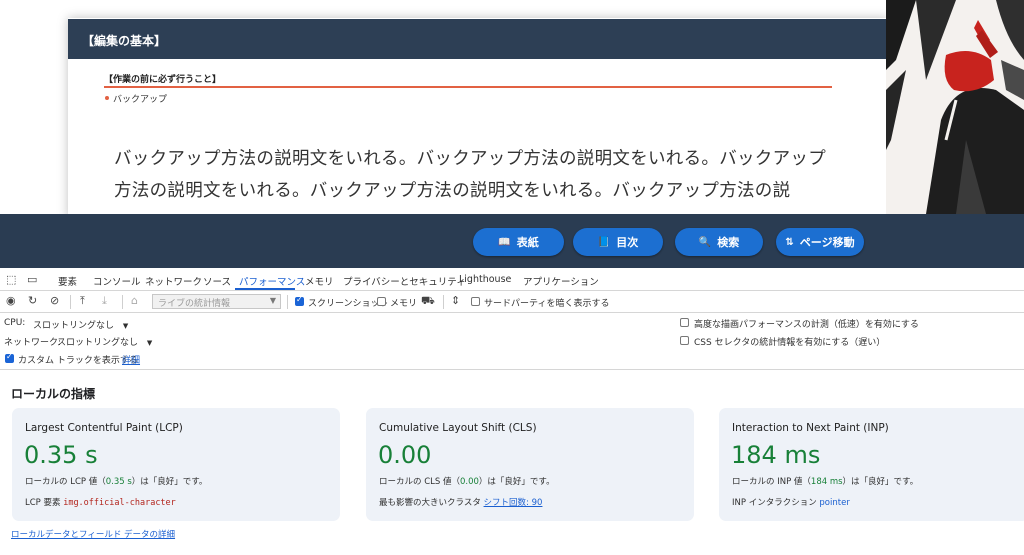 The height and width of the screenshot is (555, 1024). What do you see at coordinates (790, 343) in the screenshot?
I see `css-selector-stats-label: CSS セレクタの統計情報を有効にする（遅い）` at bounding box center [790, 343].